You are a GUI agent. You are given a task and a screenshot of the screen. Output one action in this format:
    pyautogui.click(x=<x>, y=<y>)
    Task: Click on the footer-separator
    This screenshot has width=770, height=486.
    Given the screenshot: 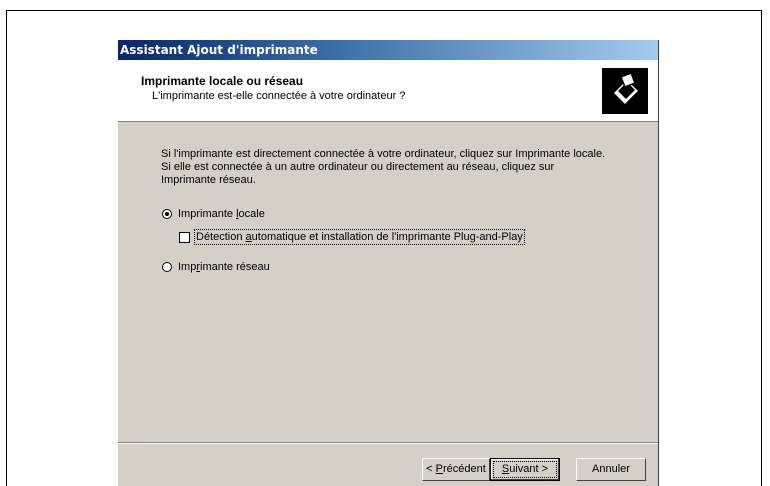 What is the action you would take?
    pyautogui.click(x=388, y=443)
    